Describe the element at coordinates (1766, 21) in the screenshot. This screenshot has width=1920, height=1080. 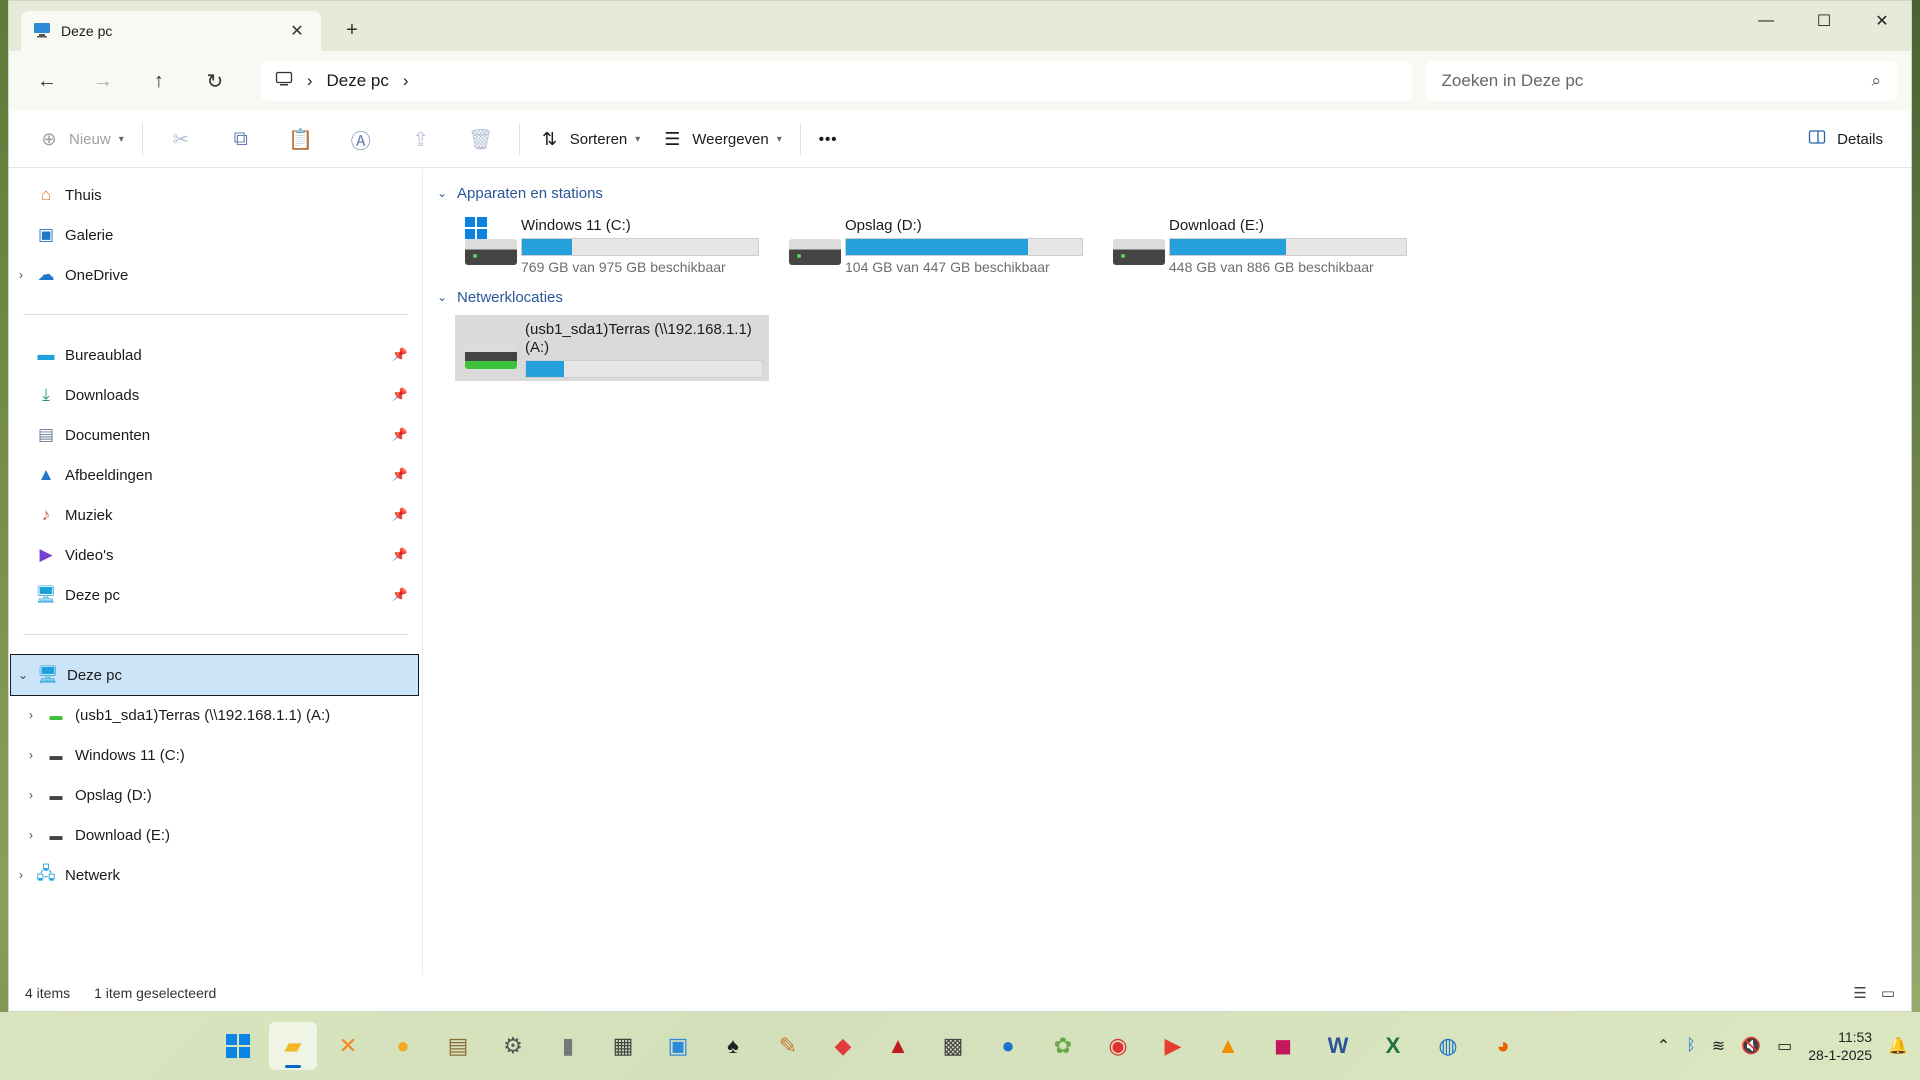
I see `minimize-button: —` at that location.